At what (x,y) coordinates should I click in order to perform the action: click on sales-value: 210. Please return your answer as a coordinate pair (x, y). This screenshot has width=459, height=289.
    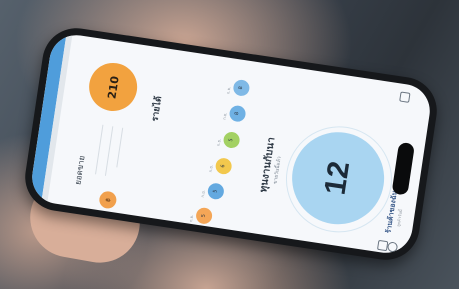
    Looking at the image, I should click on (113, 87).